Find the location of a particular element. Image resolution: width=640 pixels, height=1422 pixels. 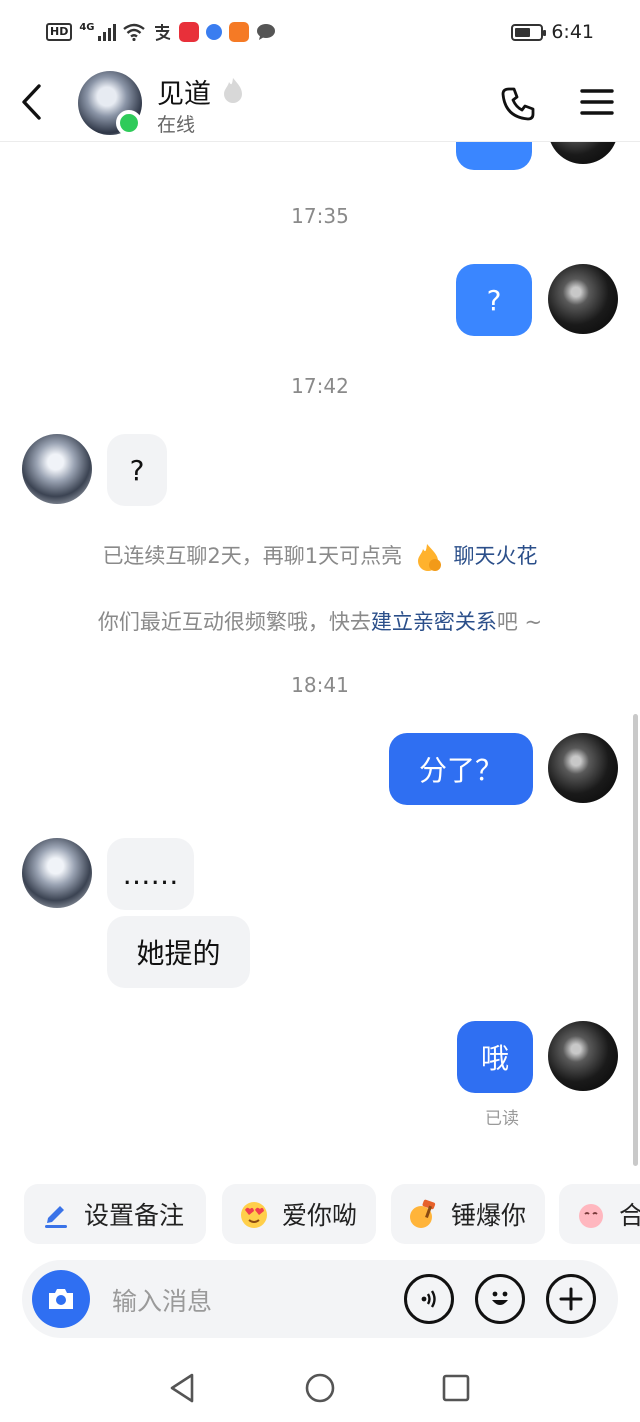

network-label: 4G is located at coordinates (87, 27).